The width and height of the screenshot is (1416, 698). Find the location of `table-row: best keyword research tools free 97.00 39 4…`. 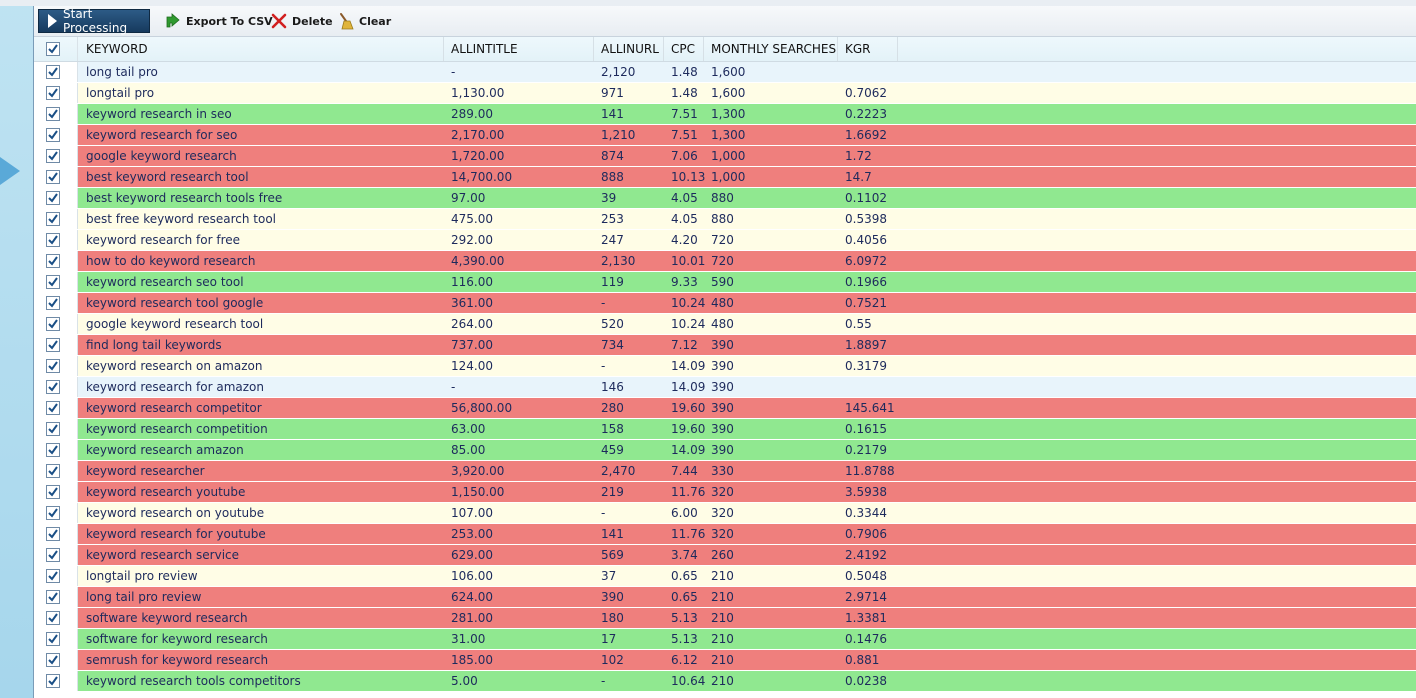

table-row: best keyword research tools free 97.00 39 4… is located at coordinates (725, 198).